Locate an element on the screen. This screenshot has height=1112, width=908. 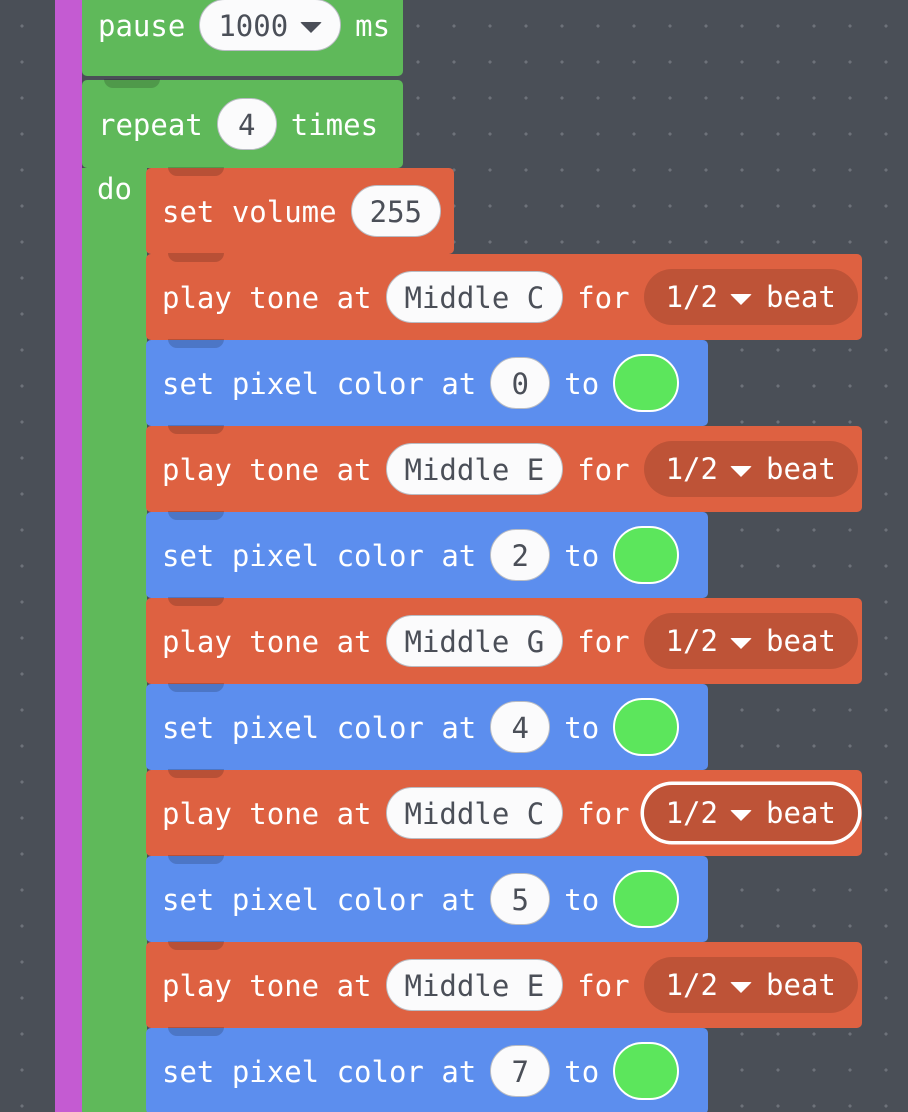
set-volume-value-input: 255 is located at coordinates (395, 211).